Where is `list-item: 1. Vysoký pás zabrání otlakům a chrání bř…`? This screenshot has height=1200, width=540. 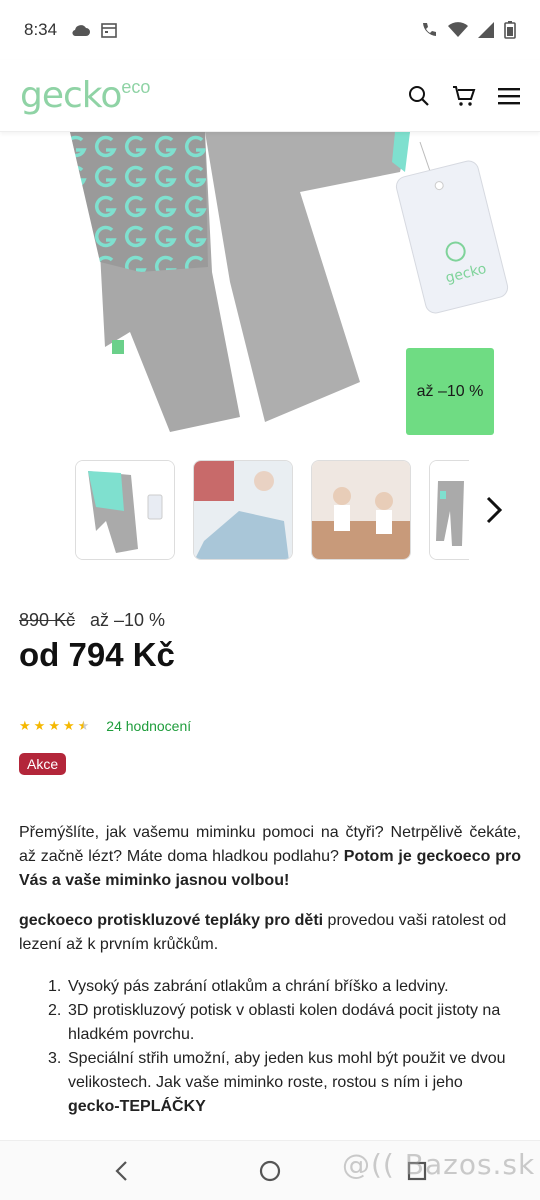
list-item: 1. Vysoký pás zabrání otlakům a chrání bř… is located at coordinates (283, 987).